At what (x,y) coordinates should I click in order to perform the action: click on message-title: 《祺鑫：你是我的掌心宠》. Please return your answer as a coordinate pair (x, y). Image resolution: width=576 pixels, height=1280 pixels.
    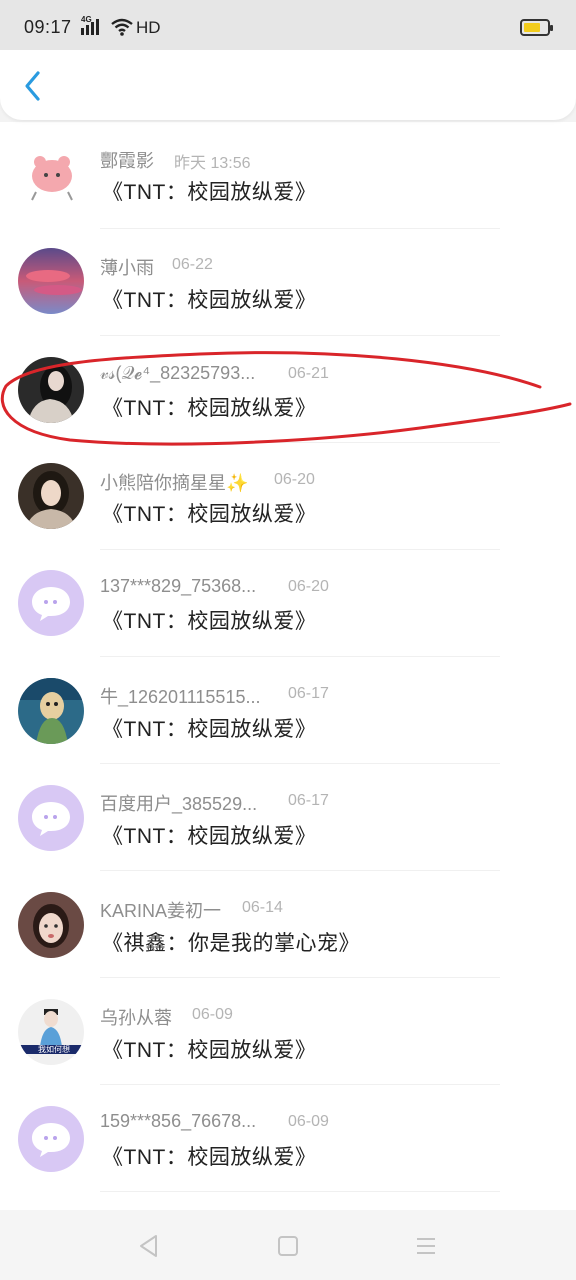
    Looking at the image, I should click on (231, 943).